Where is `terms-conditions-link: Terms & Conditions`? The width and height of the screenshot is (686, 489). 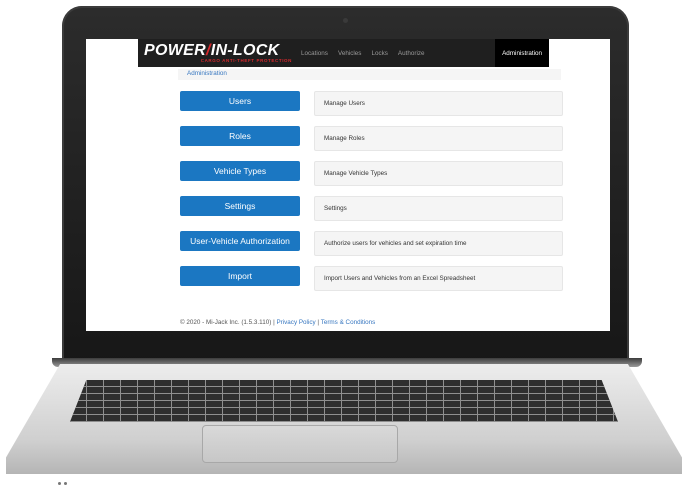 terms-conditions-link: Terms & Conditions is located at coordinates (348, 322).